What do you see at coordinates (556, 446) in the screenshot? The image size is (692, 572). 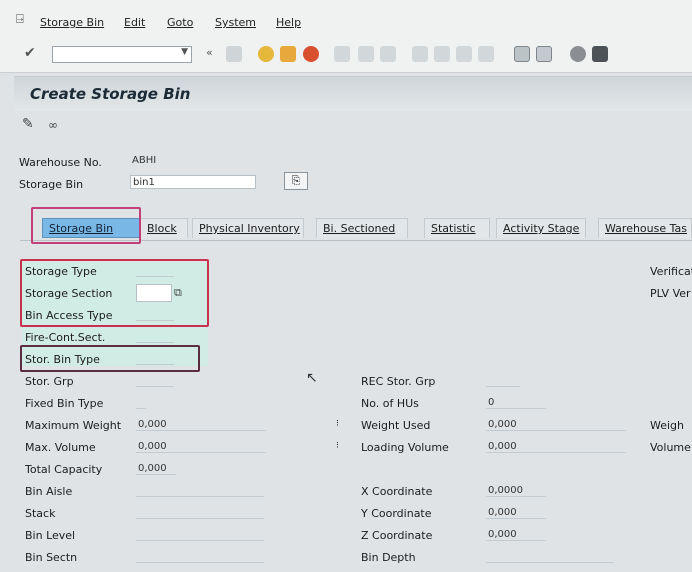 I see `loading-volume-input: 0,000` at bounding box center [556, 446].